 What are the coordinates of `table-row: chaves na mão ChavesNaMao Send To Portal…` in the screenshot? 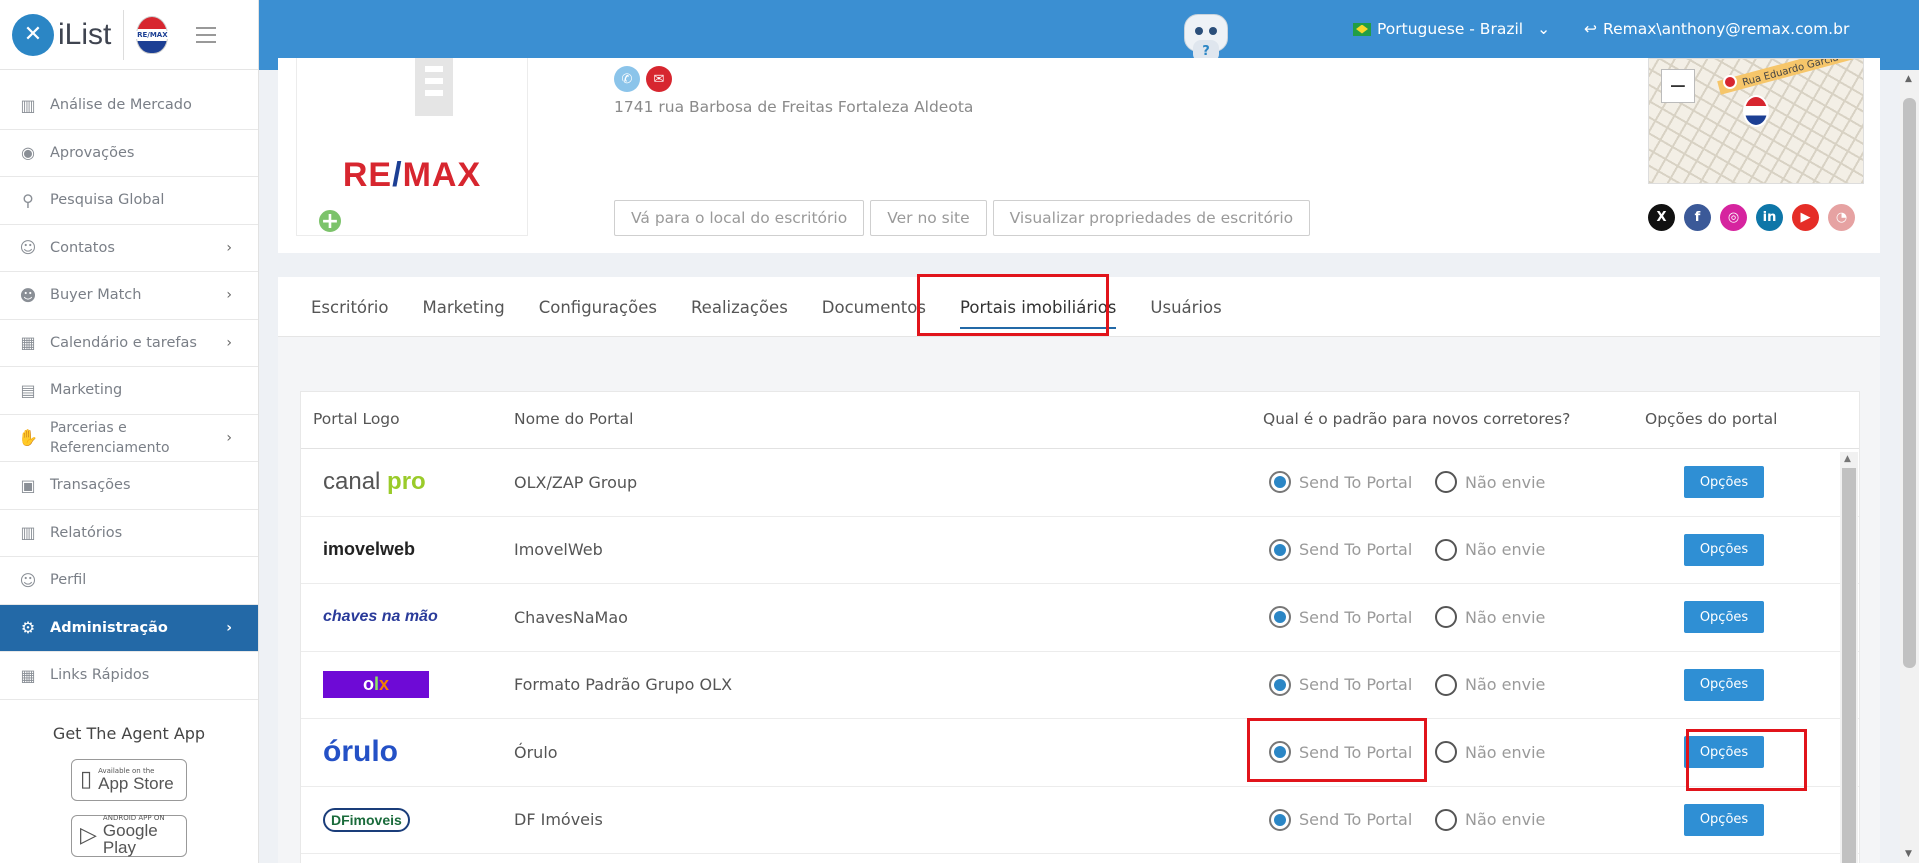 It's located at (1080, 618).